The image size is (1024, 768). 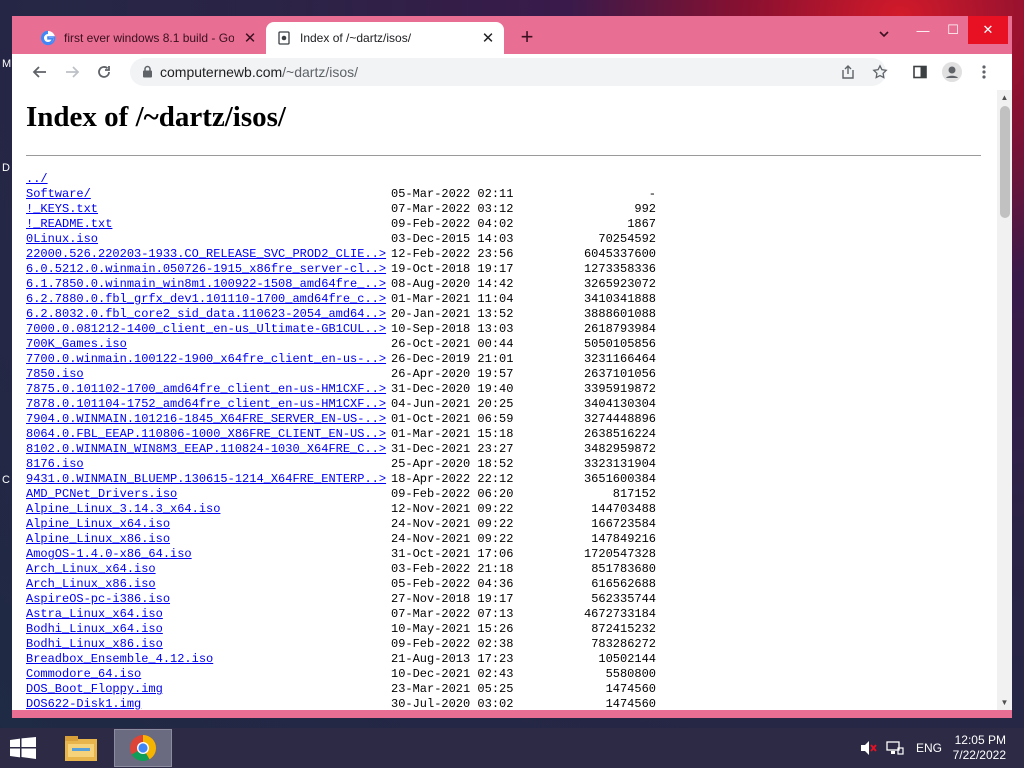 I want to click on file-size: 166723584, so click(x=623, y=524).